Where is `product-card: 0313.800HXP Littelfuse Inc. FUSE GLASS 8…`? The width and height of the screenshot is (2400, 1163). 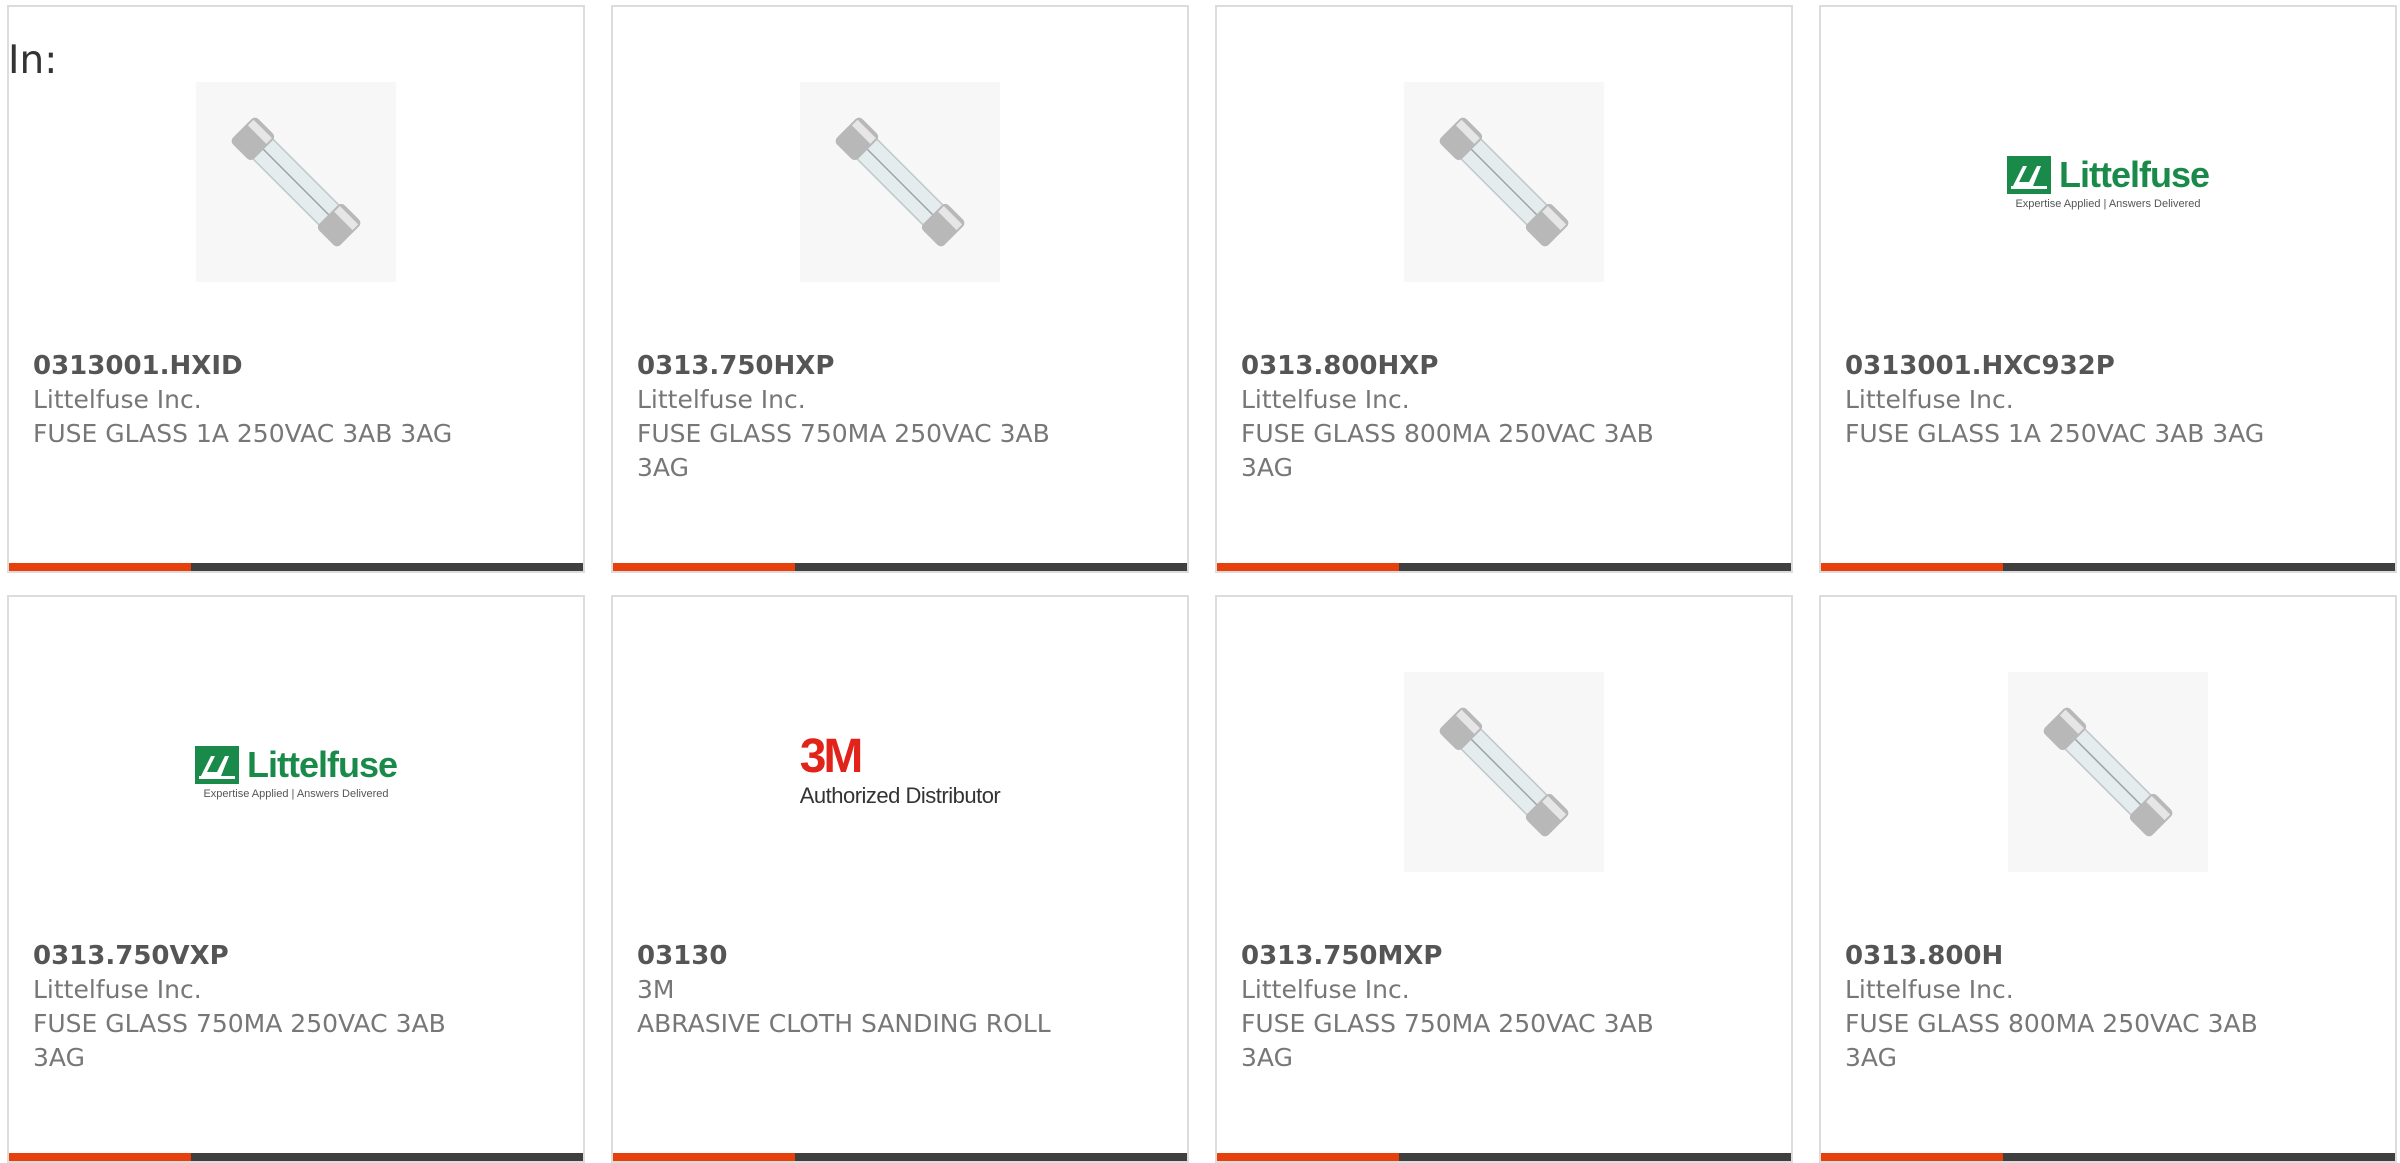 product-card: 0313.800HXP Littelfuse Inc. FUSE GLASS 8… is located at coordinates (1504, 289).